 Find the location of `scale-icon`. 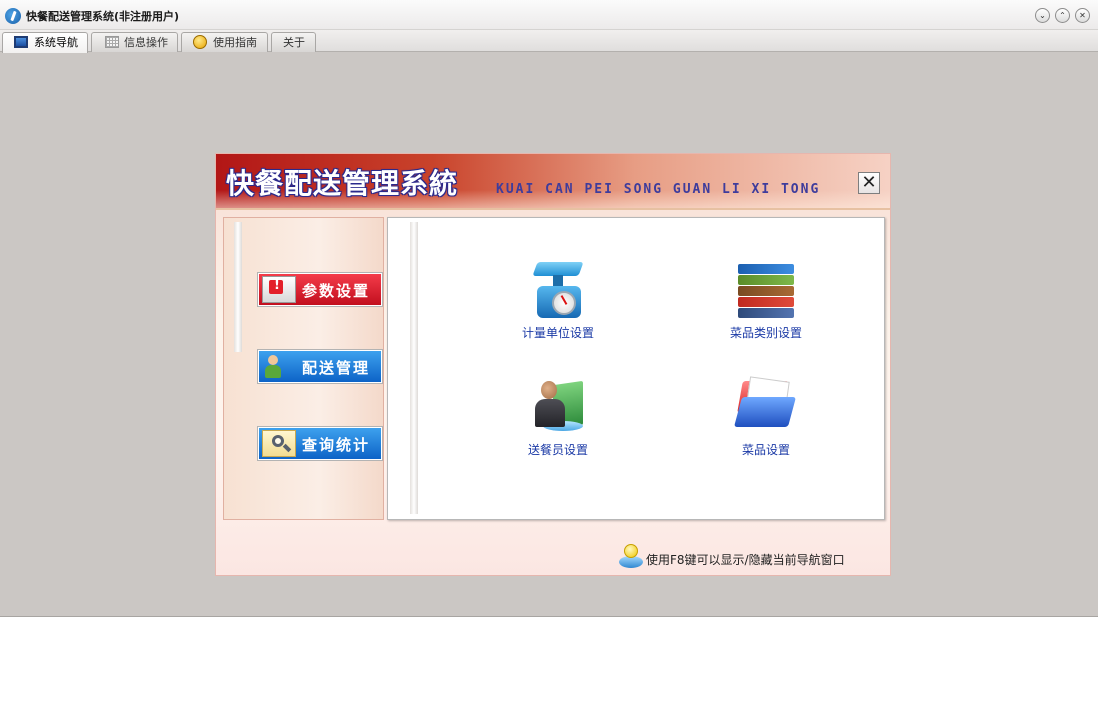

scale-icon is located at coordinates (559, 289).